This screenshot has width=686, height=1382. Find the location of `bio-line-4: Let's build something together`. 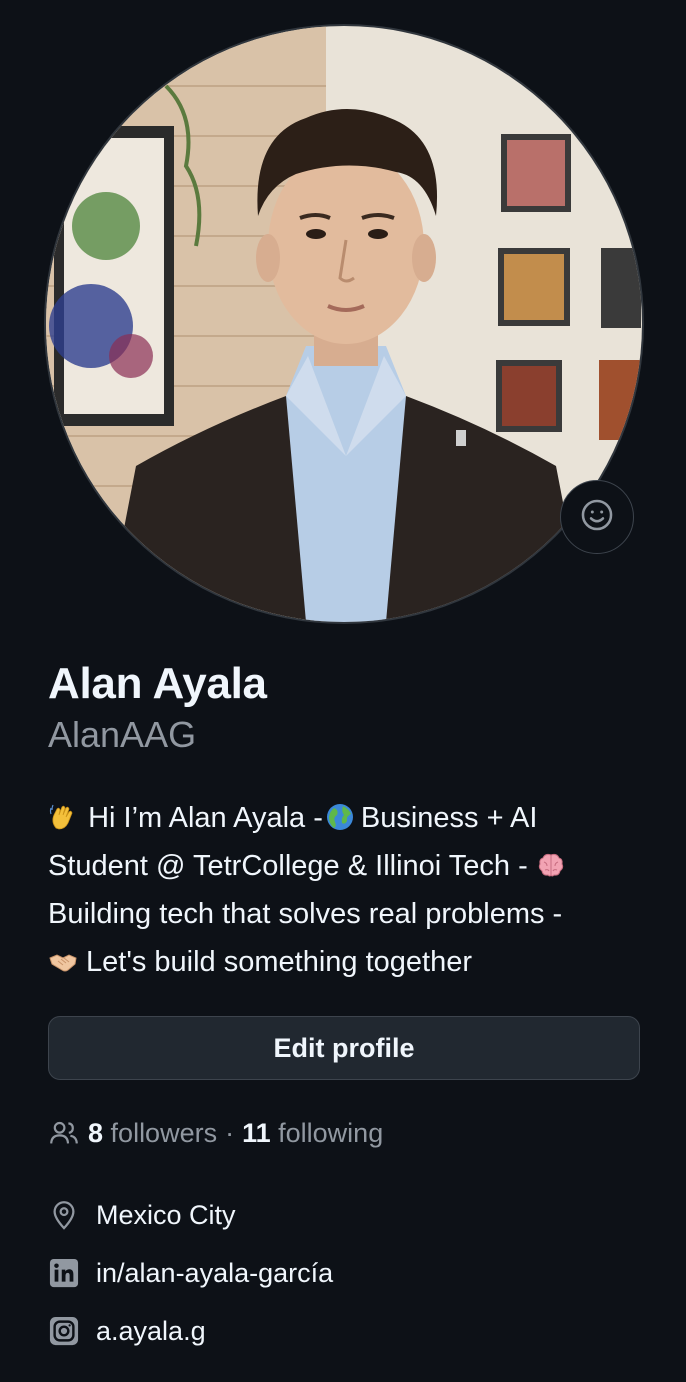

bio-line-4: Let's build something together is located at coordinates (348, 962).